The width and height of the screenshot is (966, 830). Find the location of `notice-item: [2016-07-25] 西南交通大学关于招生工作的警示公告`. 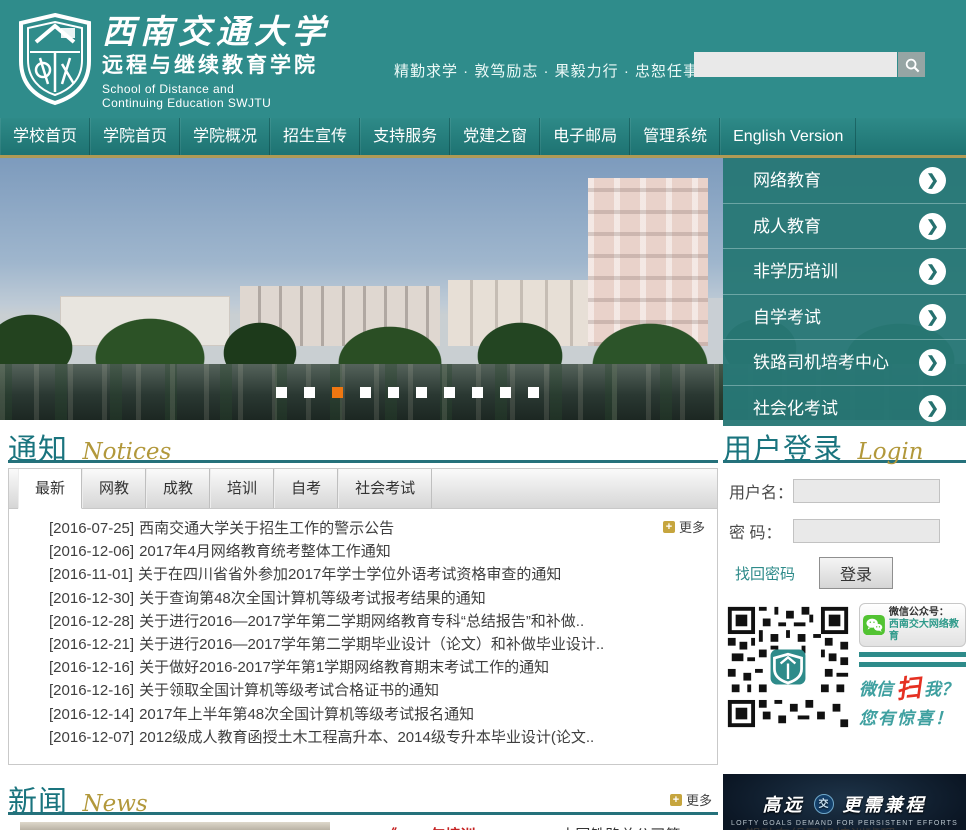

notice-item: [2016-07-25] 西南交通大学关于招生工作的警示公告 is located at coordinates (378, 528).